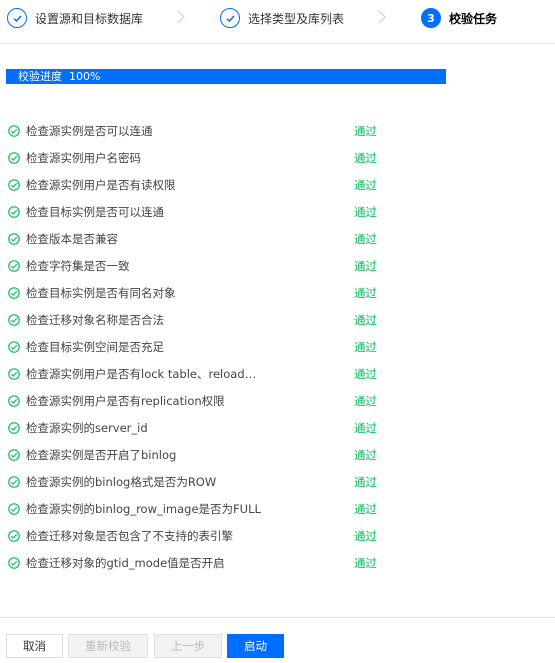 The height and width of the screenshot is (663, 555). What do you see at coordinates (101, 185) in the screenshot?
I see `check-name: 检查源实例用户是否有读权限` at bounding box center [101, 185].